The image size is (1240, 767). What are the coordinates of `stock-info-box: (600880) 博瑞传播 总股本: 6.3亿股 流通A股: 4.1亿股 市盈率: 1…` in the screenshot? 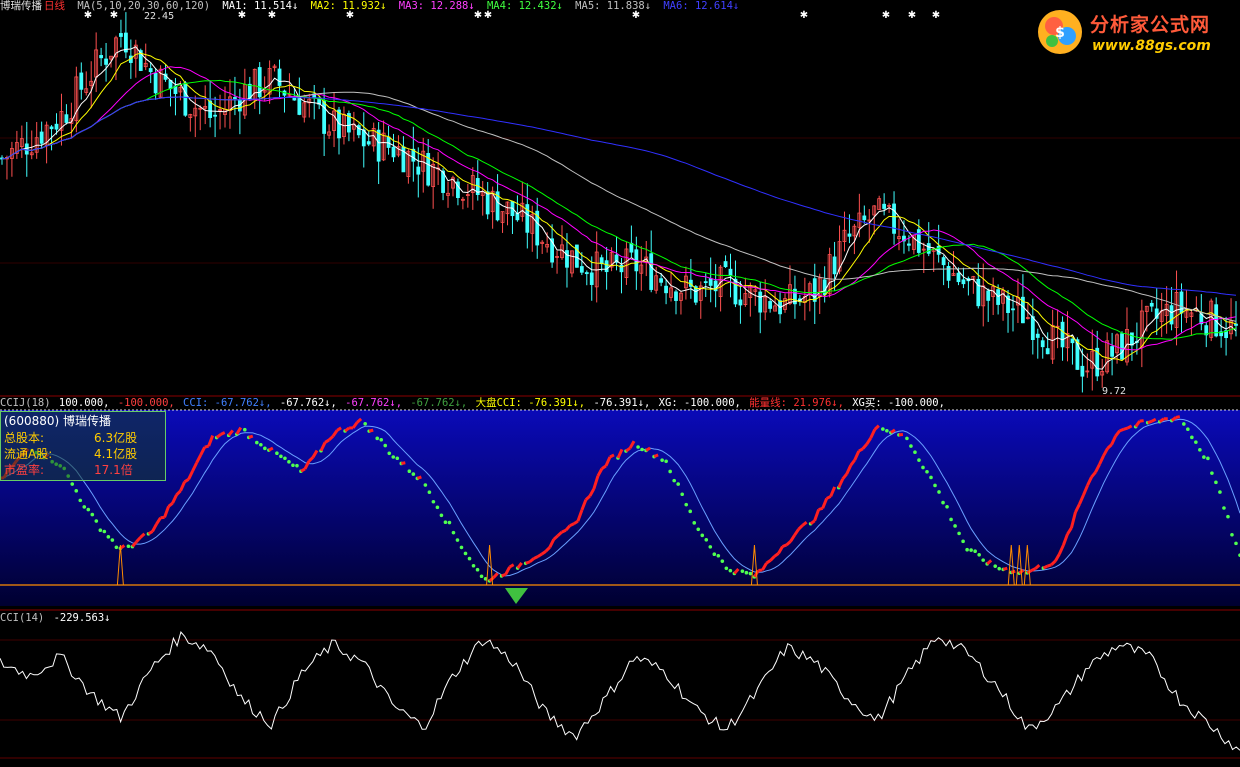 It's located at (83, 446).